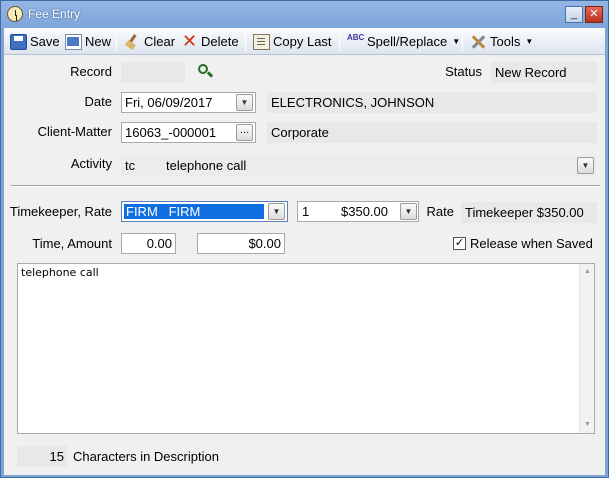 The image size is (609, 478). Describe the element at coordinates (459, 243) in the screenshot. I see `release-checkbox: ✓` at that location.